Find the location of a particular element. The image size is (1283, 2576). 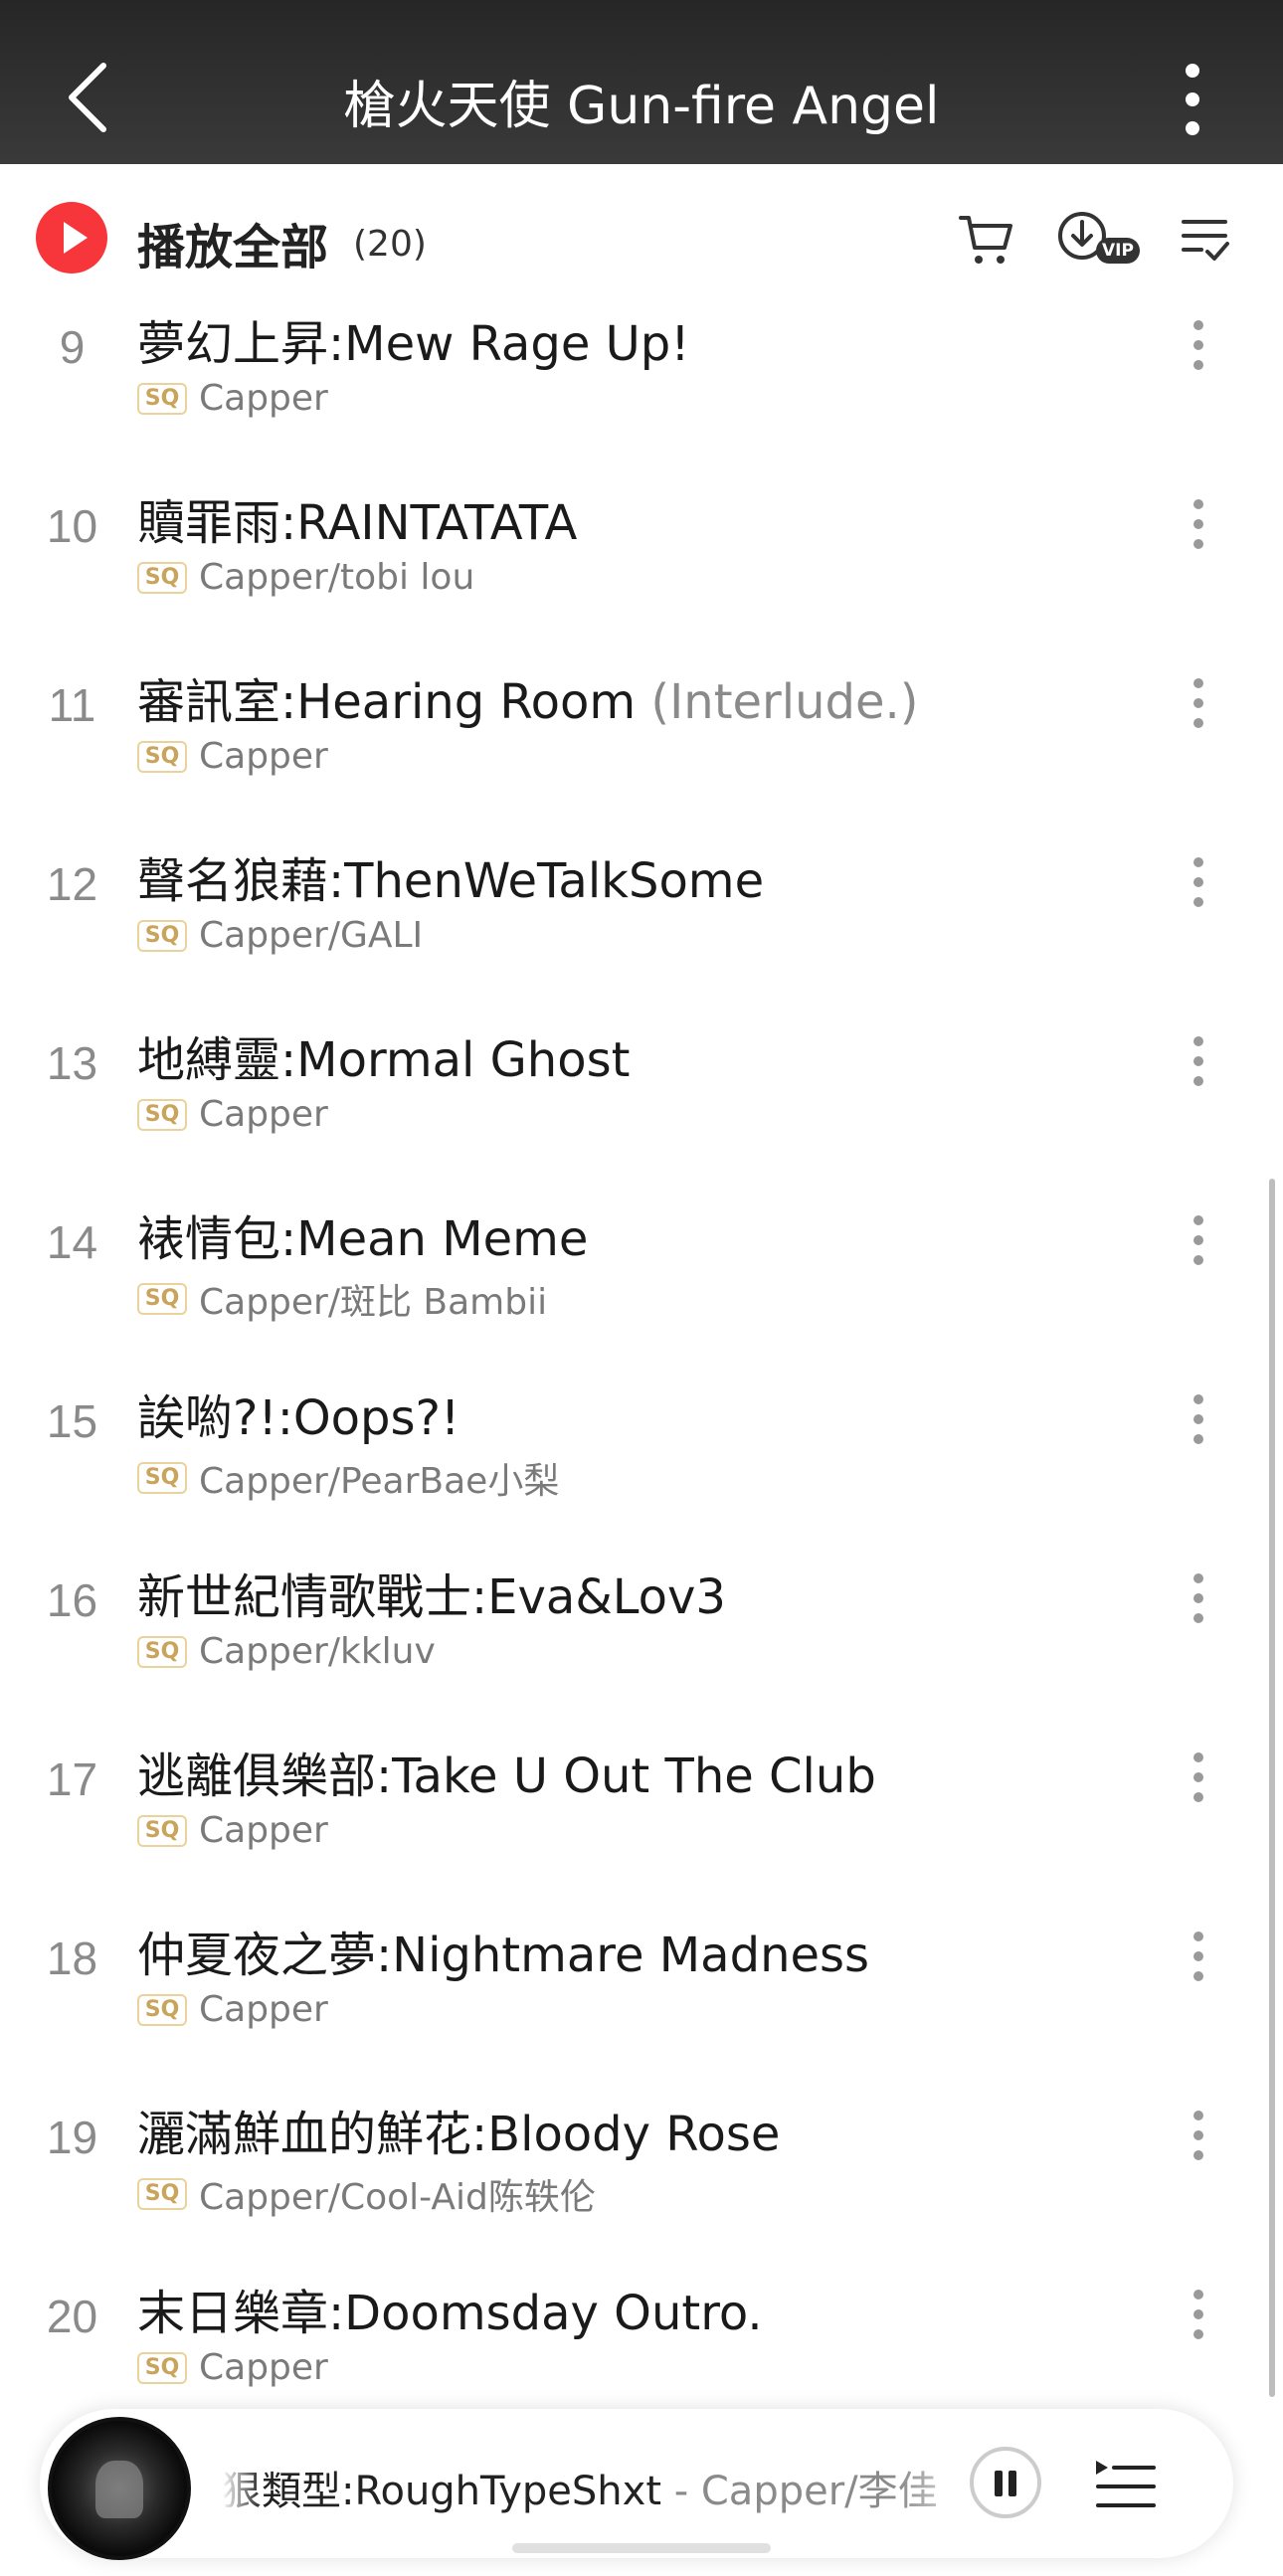

track-title: 贖罪雨:RAINTATATA is located at coordinates (357, 518).